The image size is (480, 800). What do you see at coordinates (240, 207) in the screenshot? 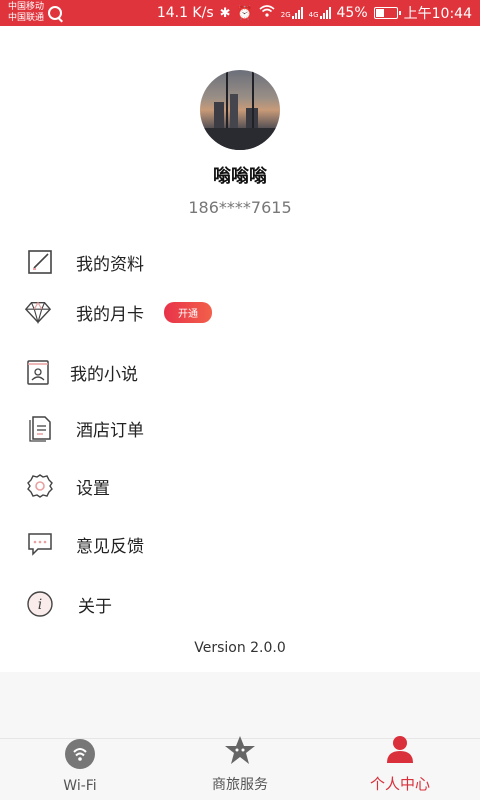
I see `phone-number: 186****7615` at bounding box center [240, 207].